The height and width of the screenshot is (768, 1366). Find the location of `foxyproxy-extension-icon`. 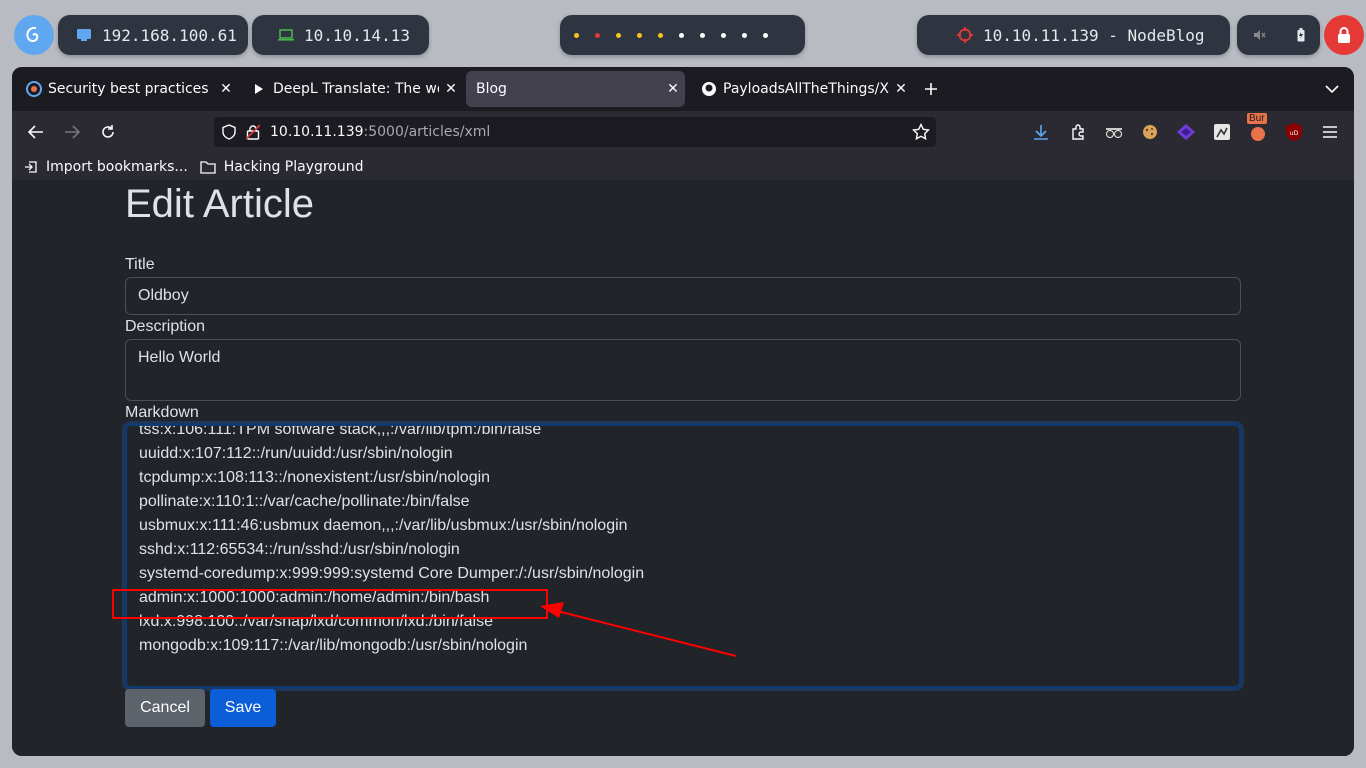

foxyproxy-extension-icon is located at coordinates (1222, 132).